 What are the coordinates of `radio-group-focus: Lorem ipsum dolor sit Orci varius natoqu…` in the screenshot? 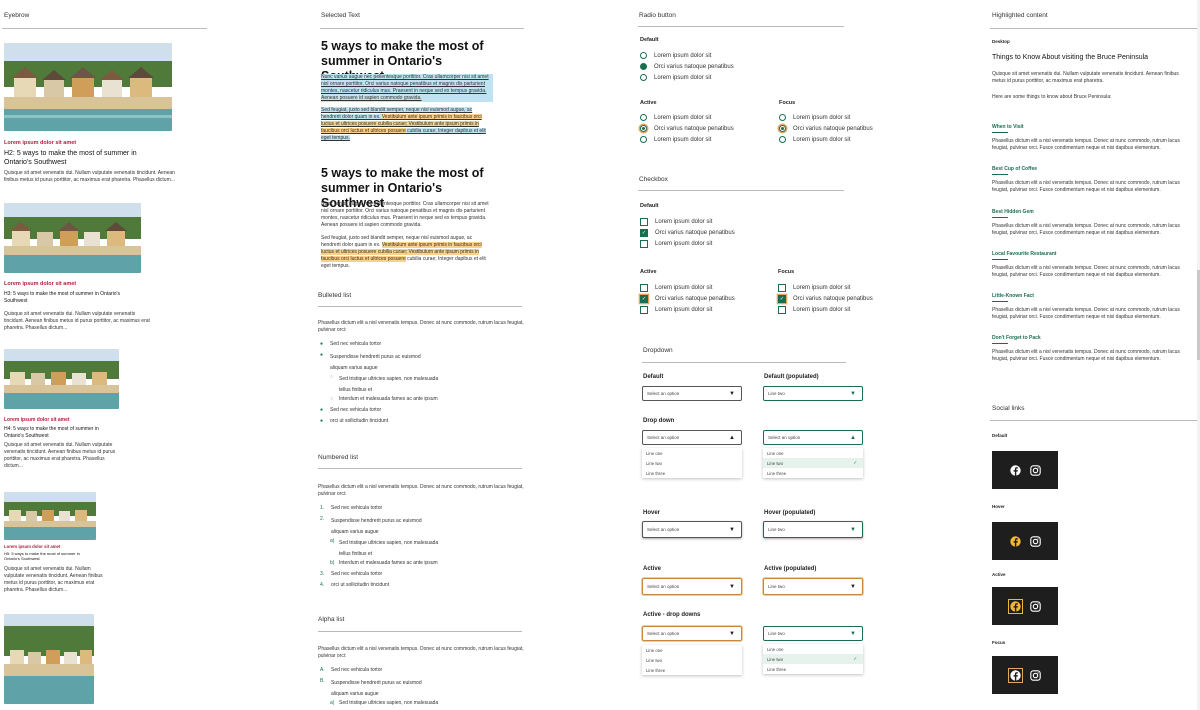 It's located at (826, 128).